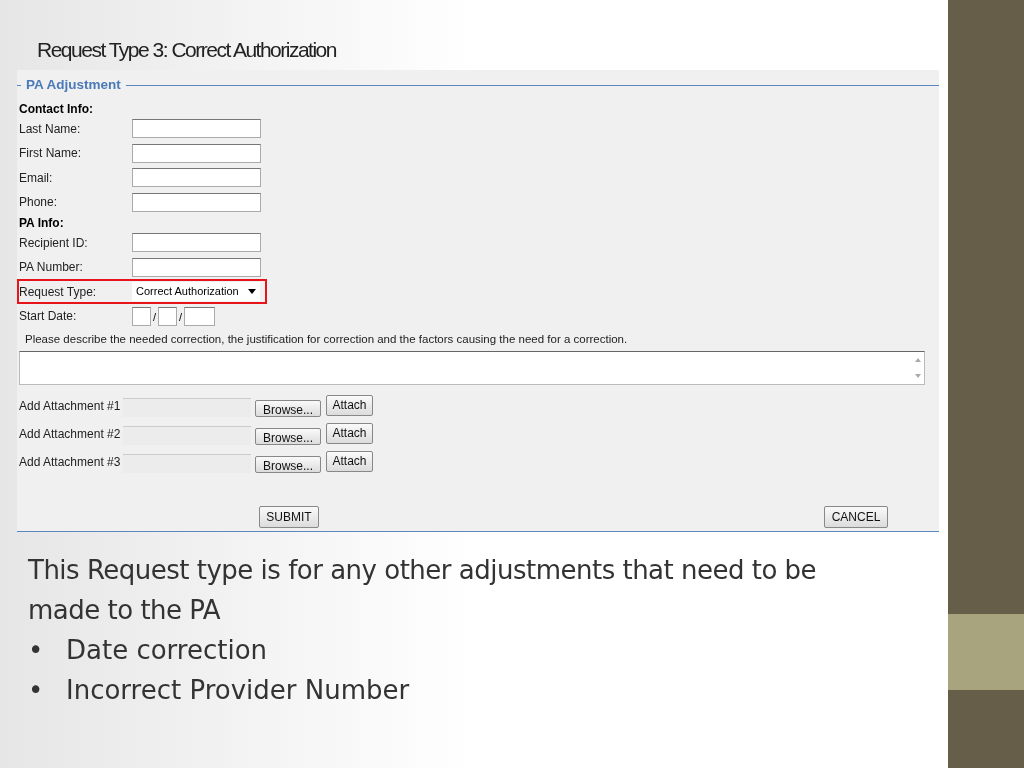 This screenshot has width=1024, height=768. Describe the element at coordinates (50, 153) in the screenshot. I see `field-label: First Name:` at that location.